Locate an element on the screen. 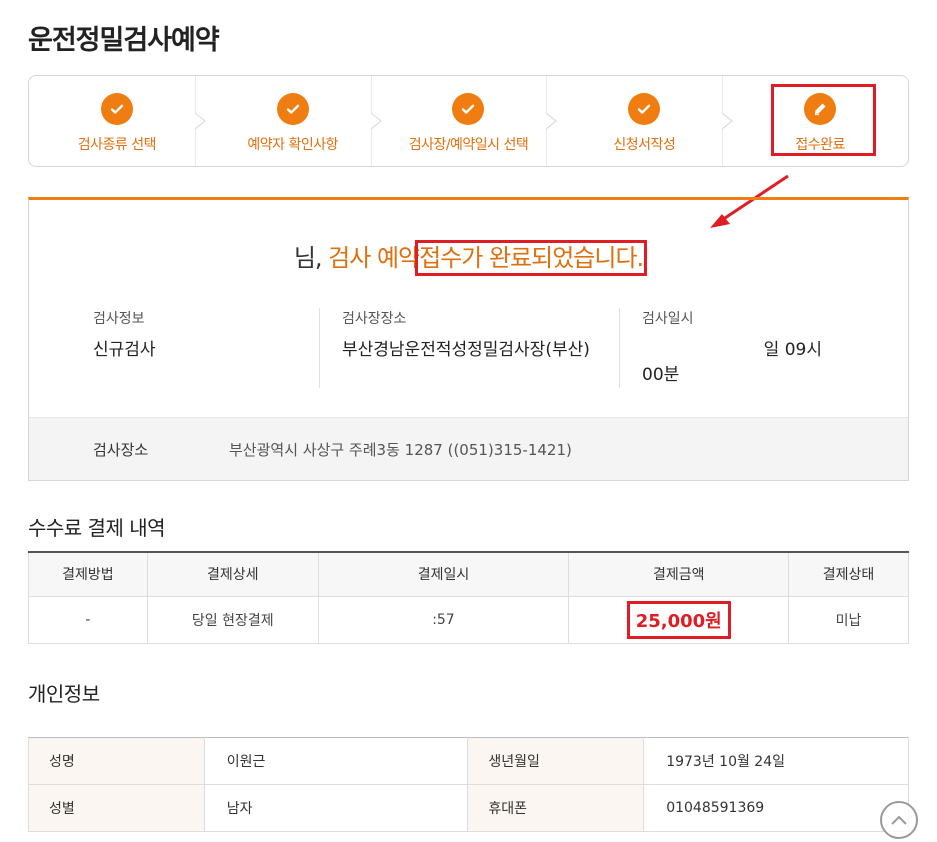 Image resolution: width=937 pixels, height=842 pixels. payment-status: 미납 is located at coordinates (848, 620).